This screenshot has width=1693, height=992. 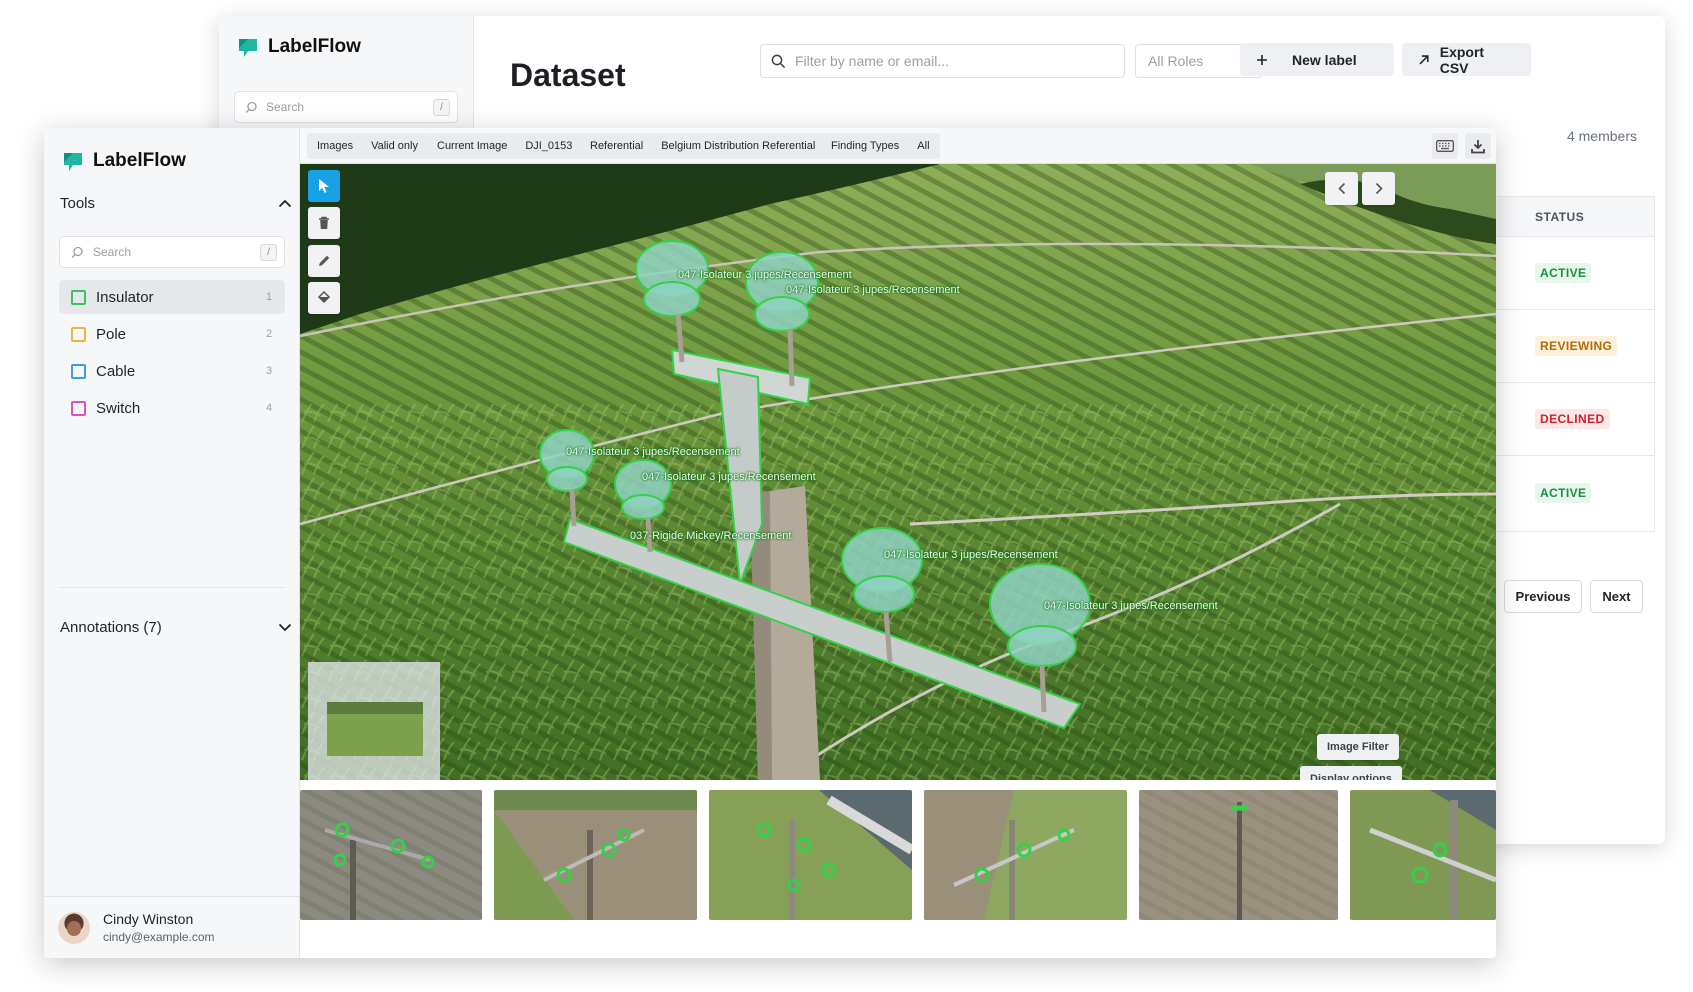 What do you see at coordinates (1324, 59) in the screenshot?
I see `new-label-text: New label` at bounding box center [1324, 59].